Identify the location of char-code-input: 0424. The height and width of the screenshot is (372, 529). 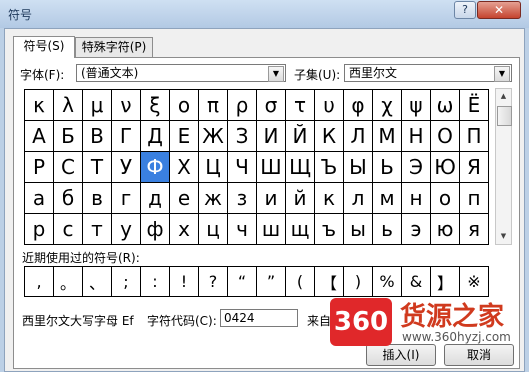
(259, 318).